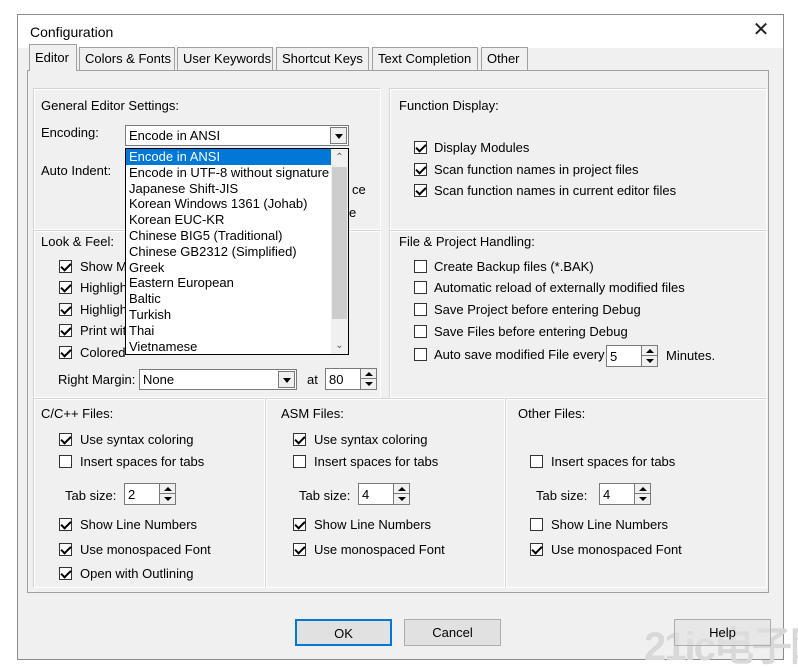 The image size is (798, 668). Describe the element at coordinates (237, 220) in the screenshot. I see `encoding-option: Korean EUC-KR` at that location.